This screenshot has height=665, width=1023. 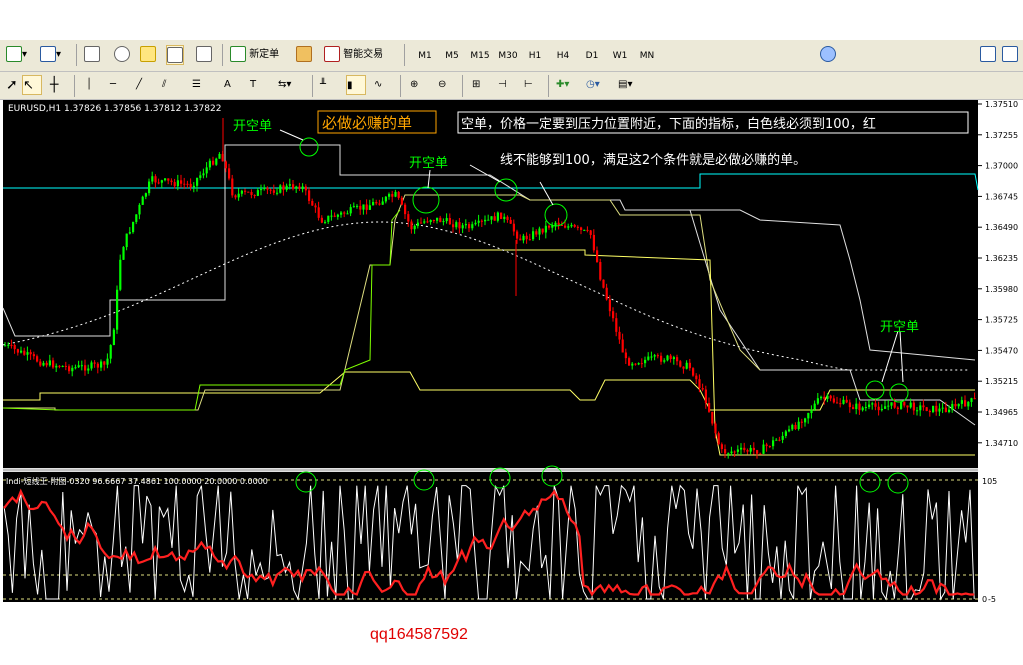 What do you see at coordinates (363, 54) in the screenshot?
I see `auto-trading-label: 智能交易` at bounding box center [363, 54].